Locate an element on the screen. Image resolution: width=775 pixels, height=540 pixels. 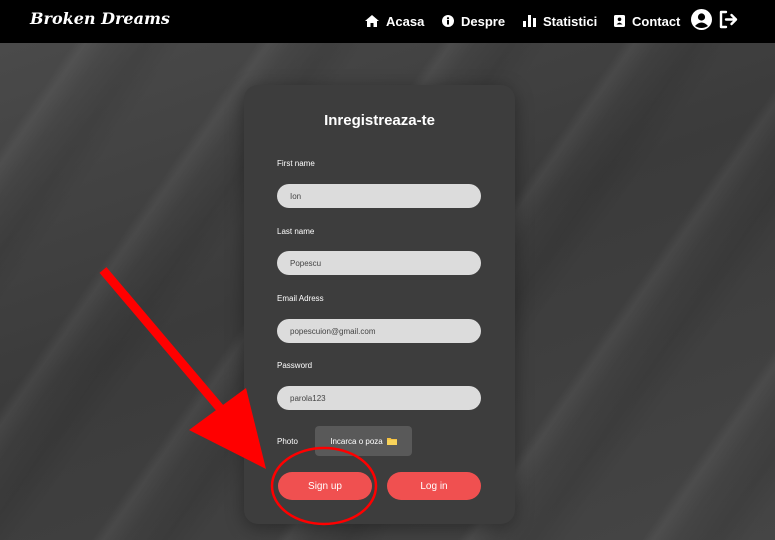
nav-statistici: Statistici is located at coordinates (560, 21).